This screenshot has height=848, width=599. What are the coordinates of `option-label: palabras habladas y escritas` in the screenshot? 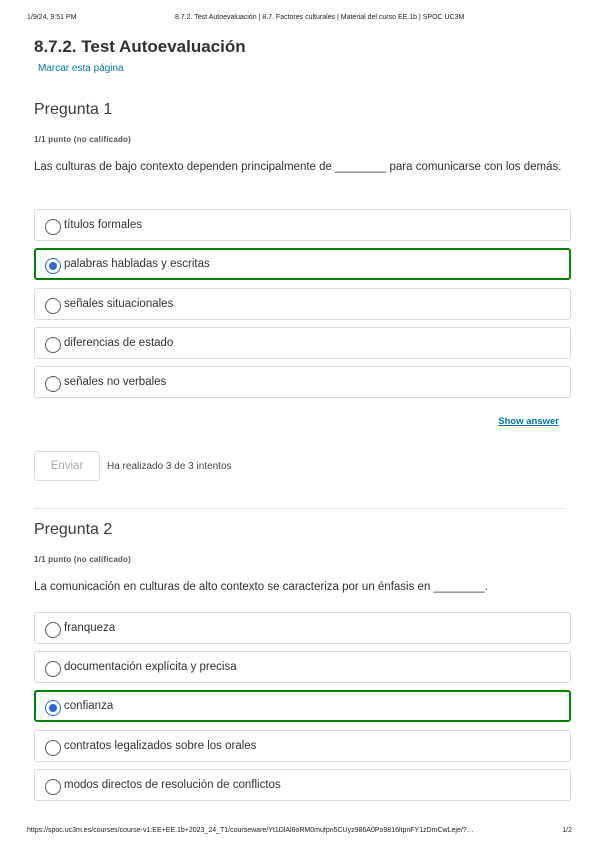 It's located at (137, 264).